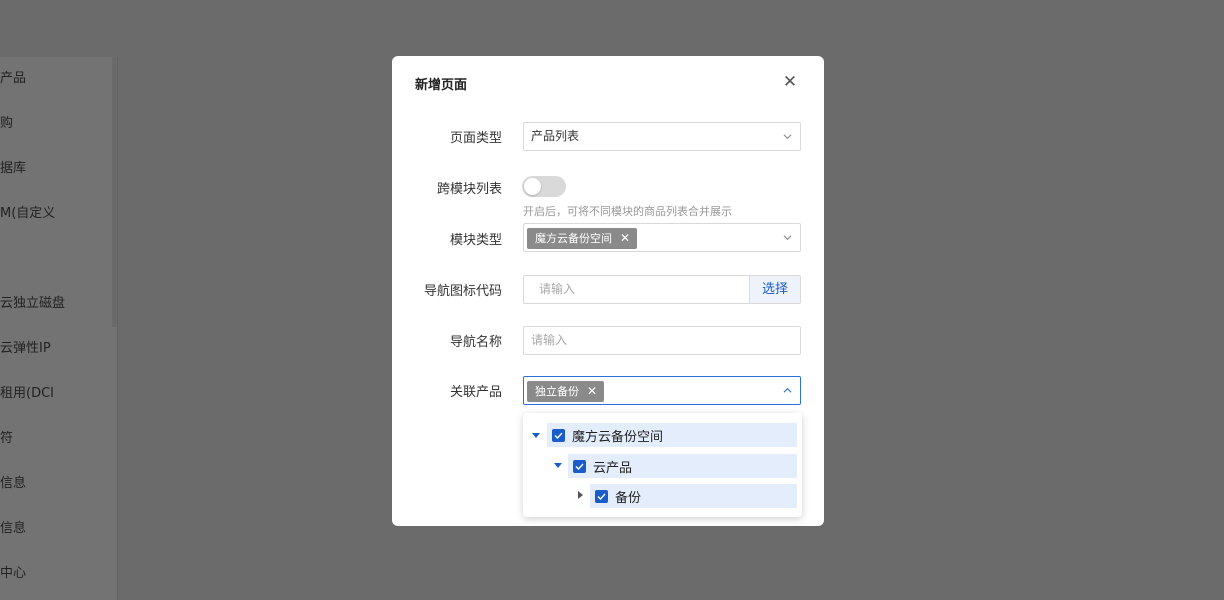 This screenshot has height=600, width=1224. What do you see at coordinates (618, 437) in the screenshot?
I see `tree-node-label: 魔方云备份空间` at bounding box center [618, 437].